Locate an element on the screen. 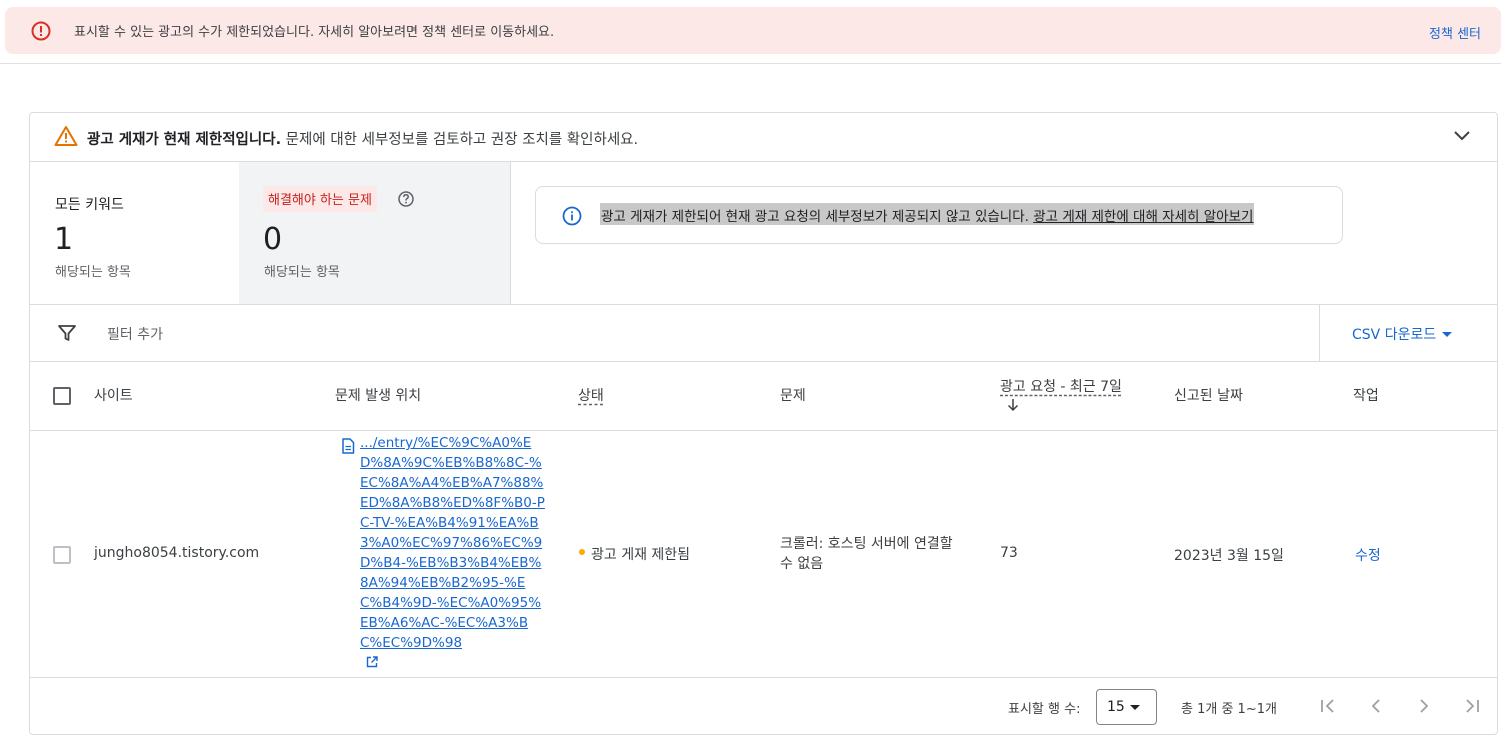  all-keywords-count: 1 is located at coordinates (64, 239).